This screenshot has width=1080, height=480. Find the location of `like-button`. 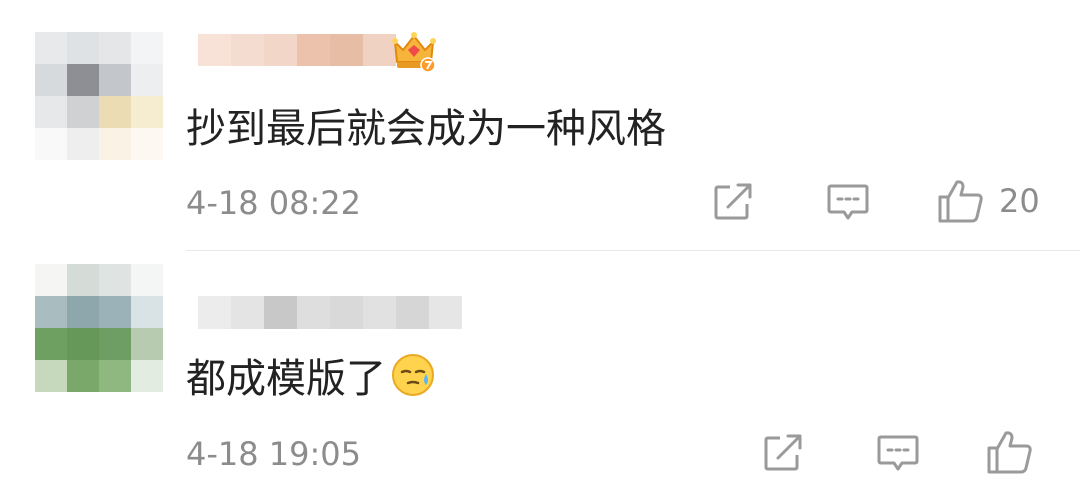

like-button is located at coordinates (1017, 452).